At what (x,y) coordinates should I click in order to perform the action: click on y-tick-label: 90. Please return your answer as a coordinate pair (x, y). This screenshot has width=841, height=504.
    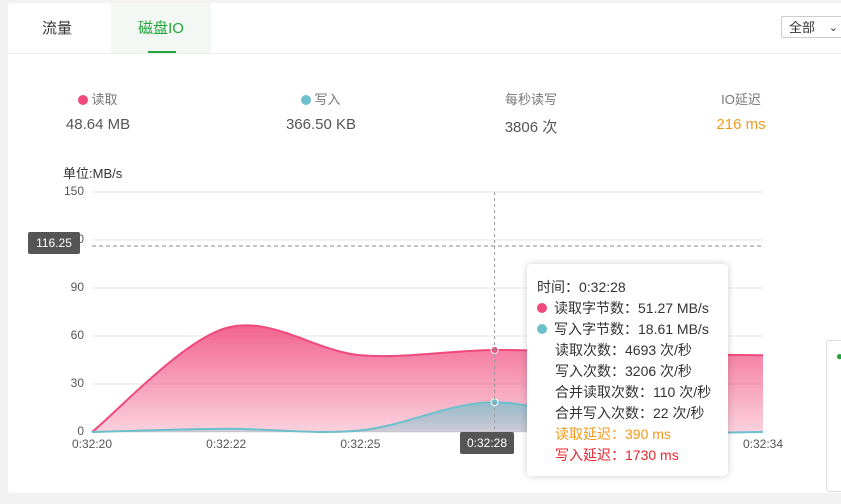
    Looking at the image, I should click on (77, 287).